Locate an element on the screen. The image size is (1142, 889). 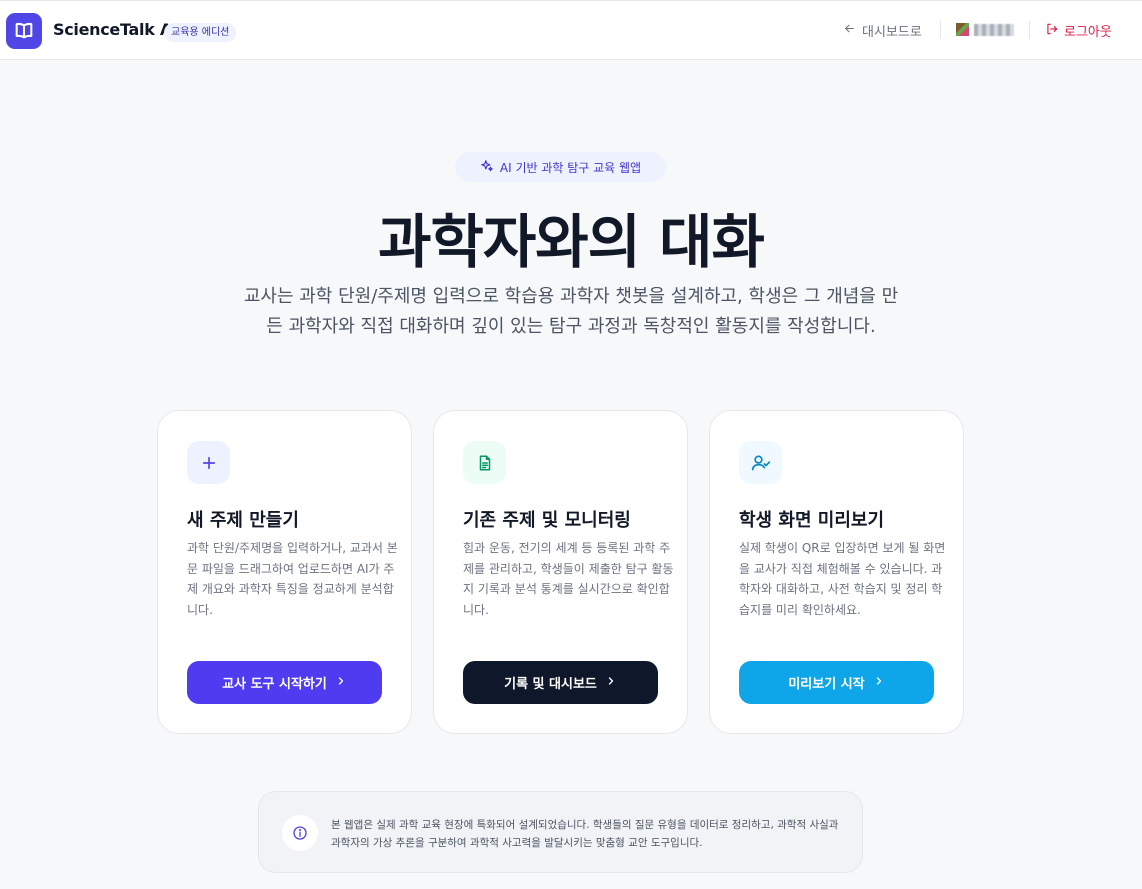
logout-button: 로그아웃 is located at coordinates (1078, 30).